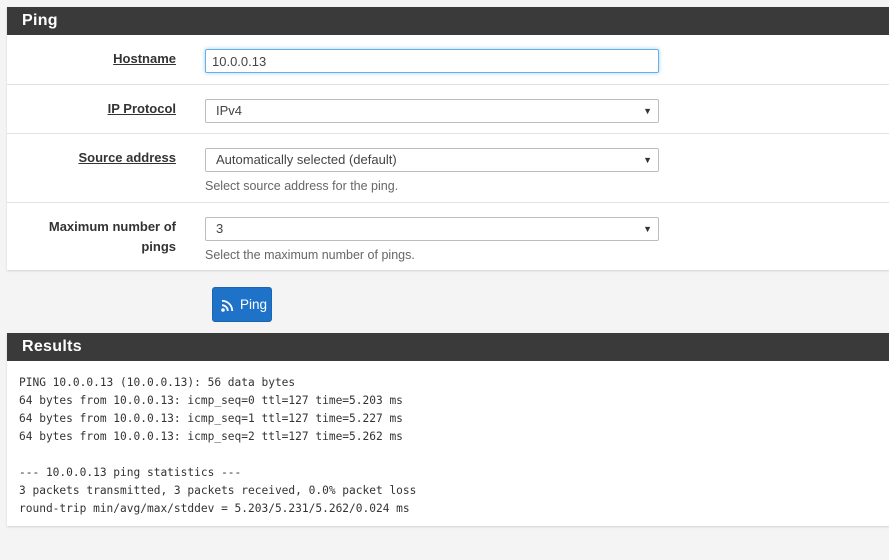 This screenshot has height=560, width=889. I want to click on ping-button: Ping, so click(242, 304).